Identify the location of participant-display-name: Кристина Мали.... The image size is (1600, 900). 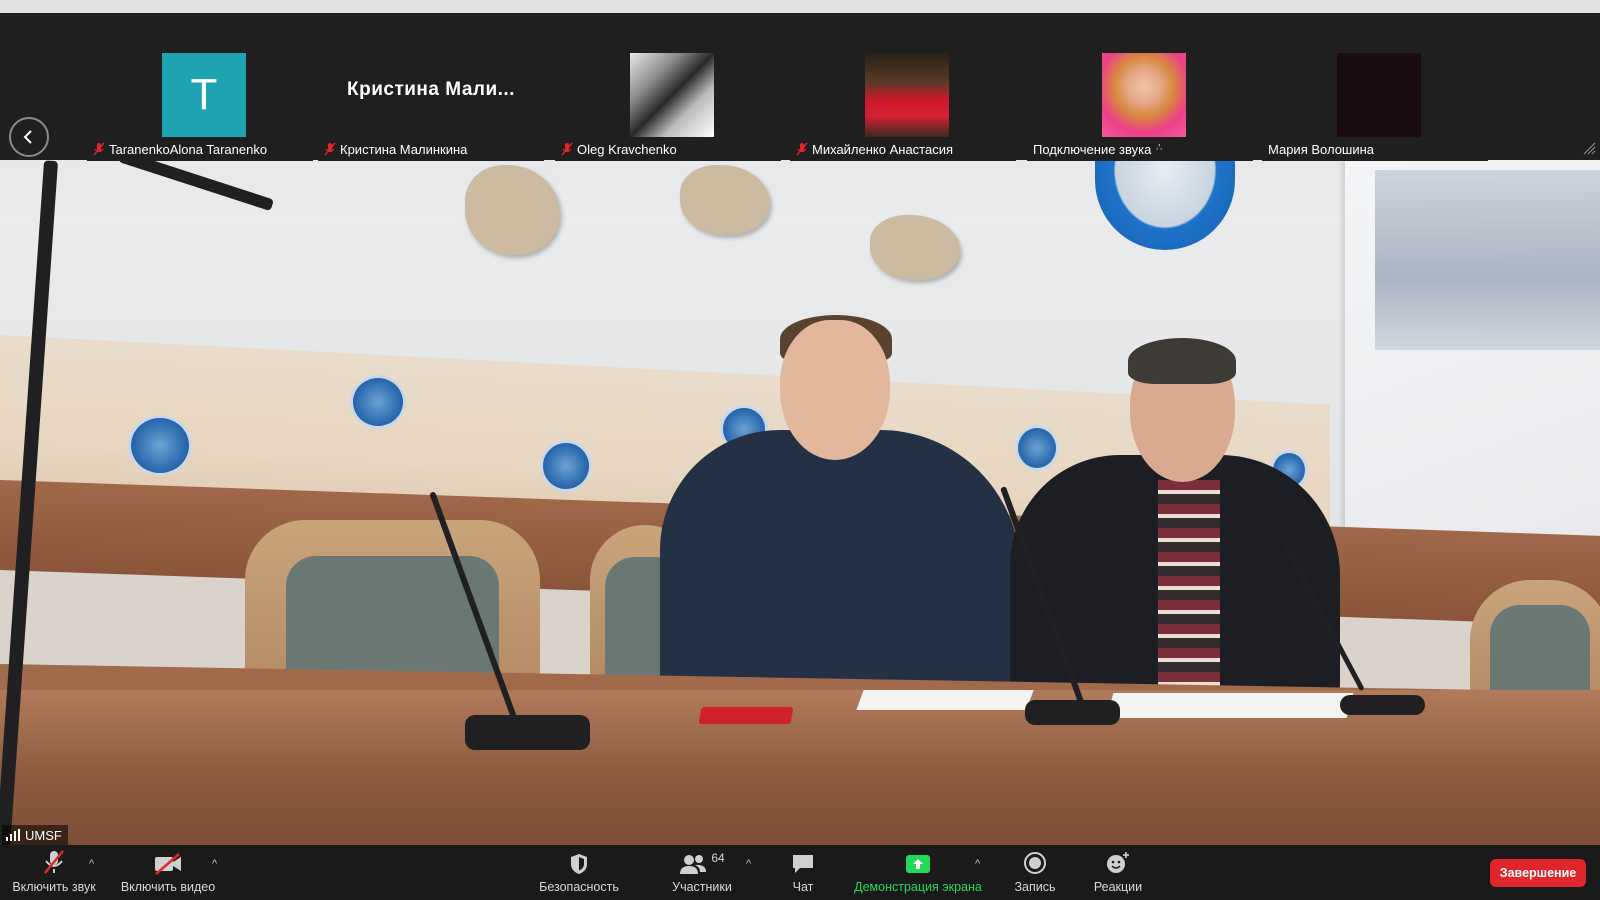
(431, 89).